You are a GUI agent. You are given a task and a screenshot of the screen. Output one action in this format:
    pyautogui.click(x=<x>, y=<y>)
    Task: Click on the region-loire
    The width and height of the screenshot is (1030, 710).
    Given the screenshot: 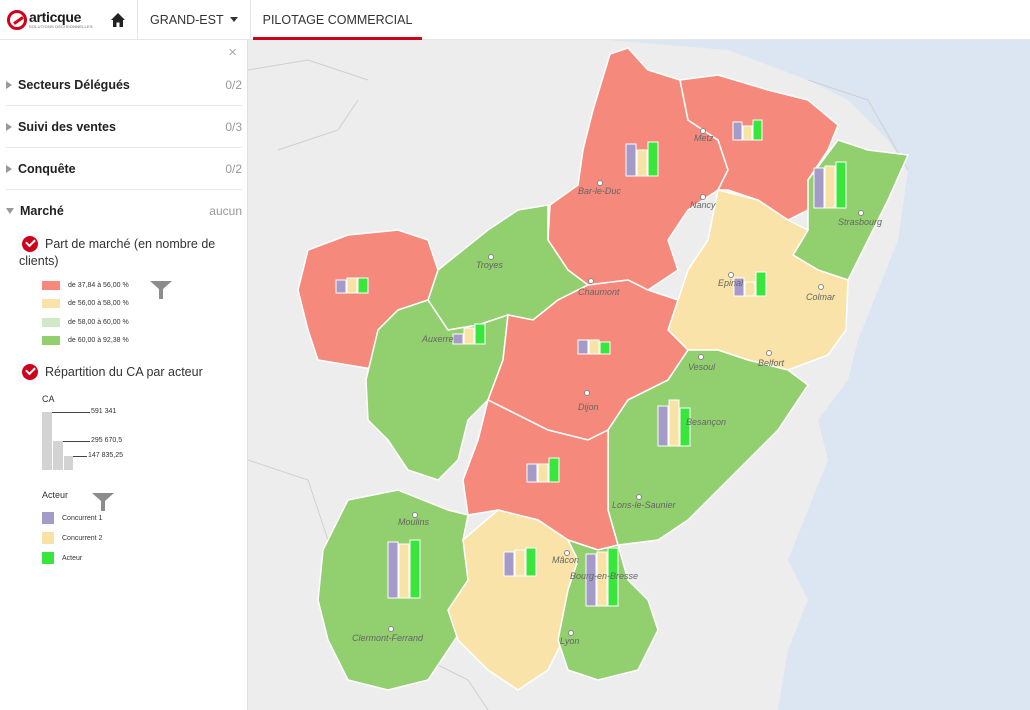 What is the action you would take?
    pyautogui.click(x=513, y=600)
    